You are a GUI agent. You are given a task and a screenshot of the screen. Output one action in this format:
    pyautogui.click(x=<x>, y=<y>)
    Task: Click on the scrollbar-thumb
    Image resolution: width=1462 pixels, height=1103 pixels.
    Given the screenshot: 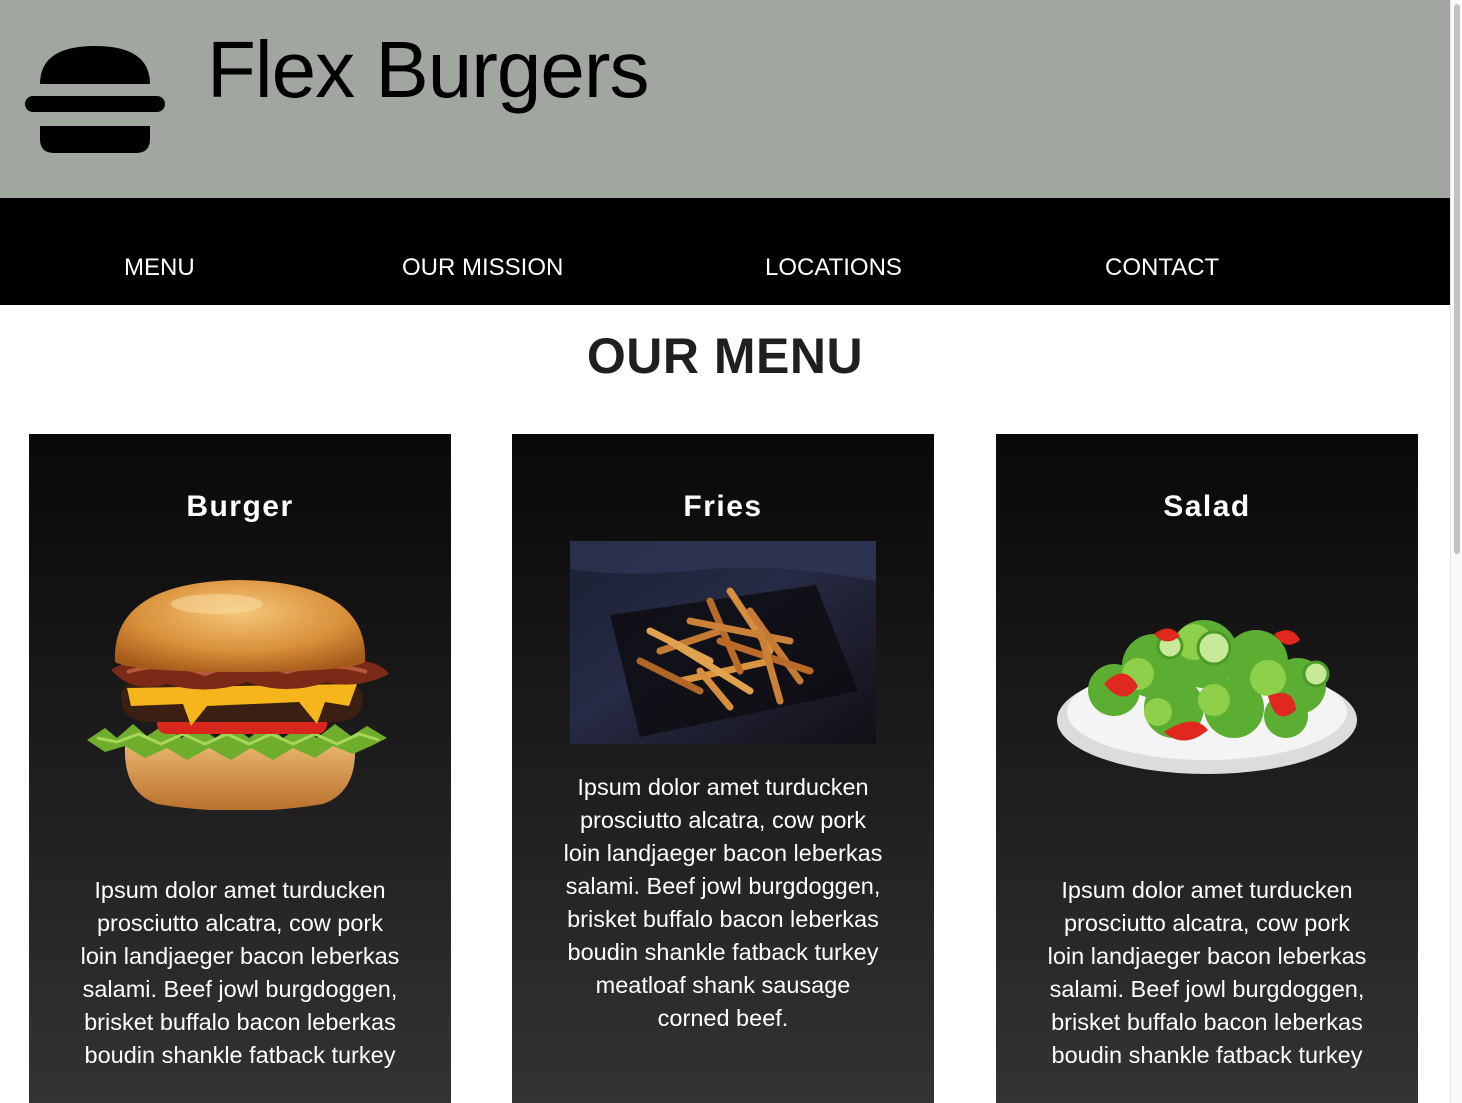 What is the action you would take?
    pyautogui.click(x=1457, y=279)
    